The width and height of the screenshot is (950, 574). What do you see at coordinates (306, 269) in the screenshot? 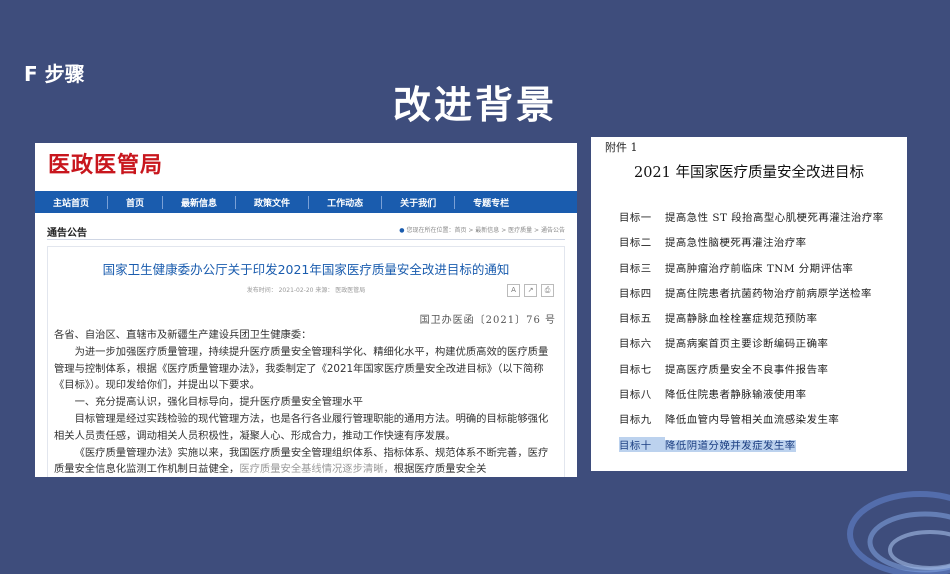
I see `article-title: 国家卫生健康委办公厅关于印发2021年国家医疗质量安全改进目标的通知` at bounding box center [306, 269].